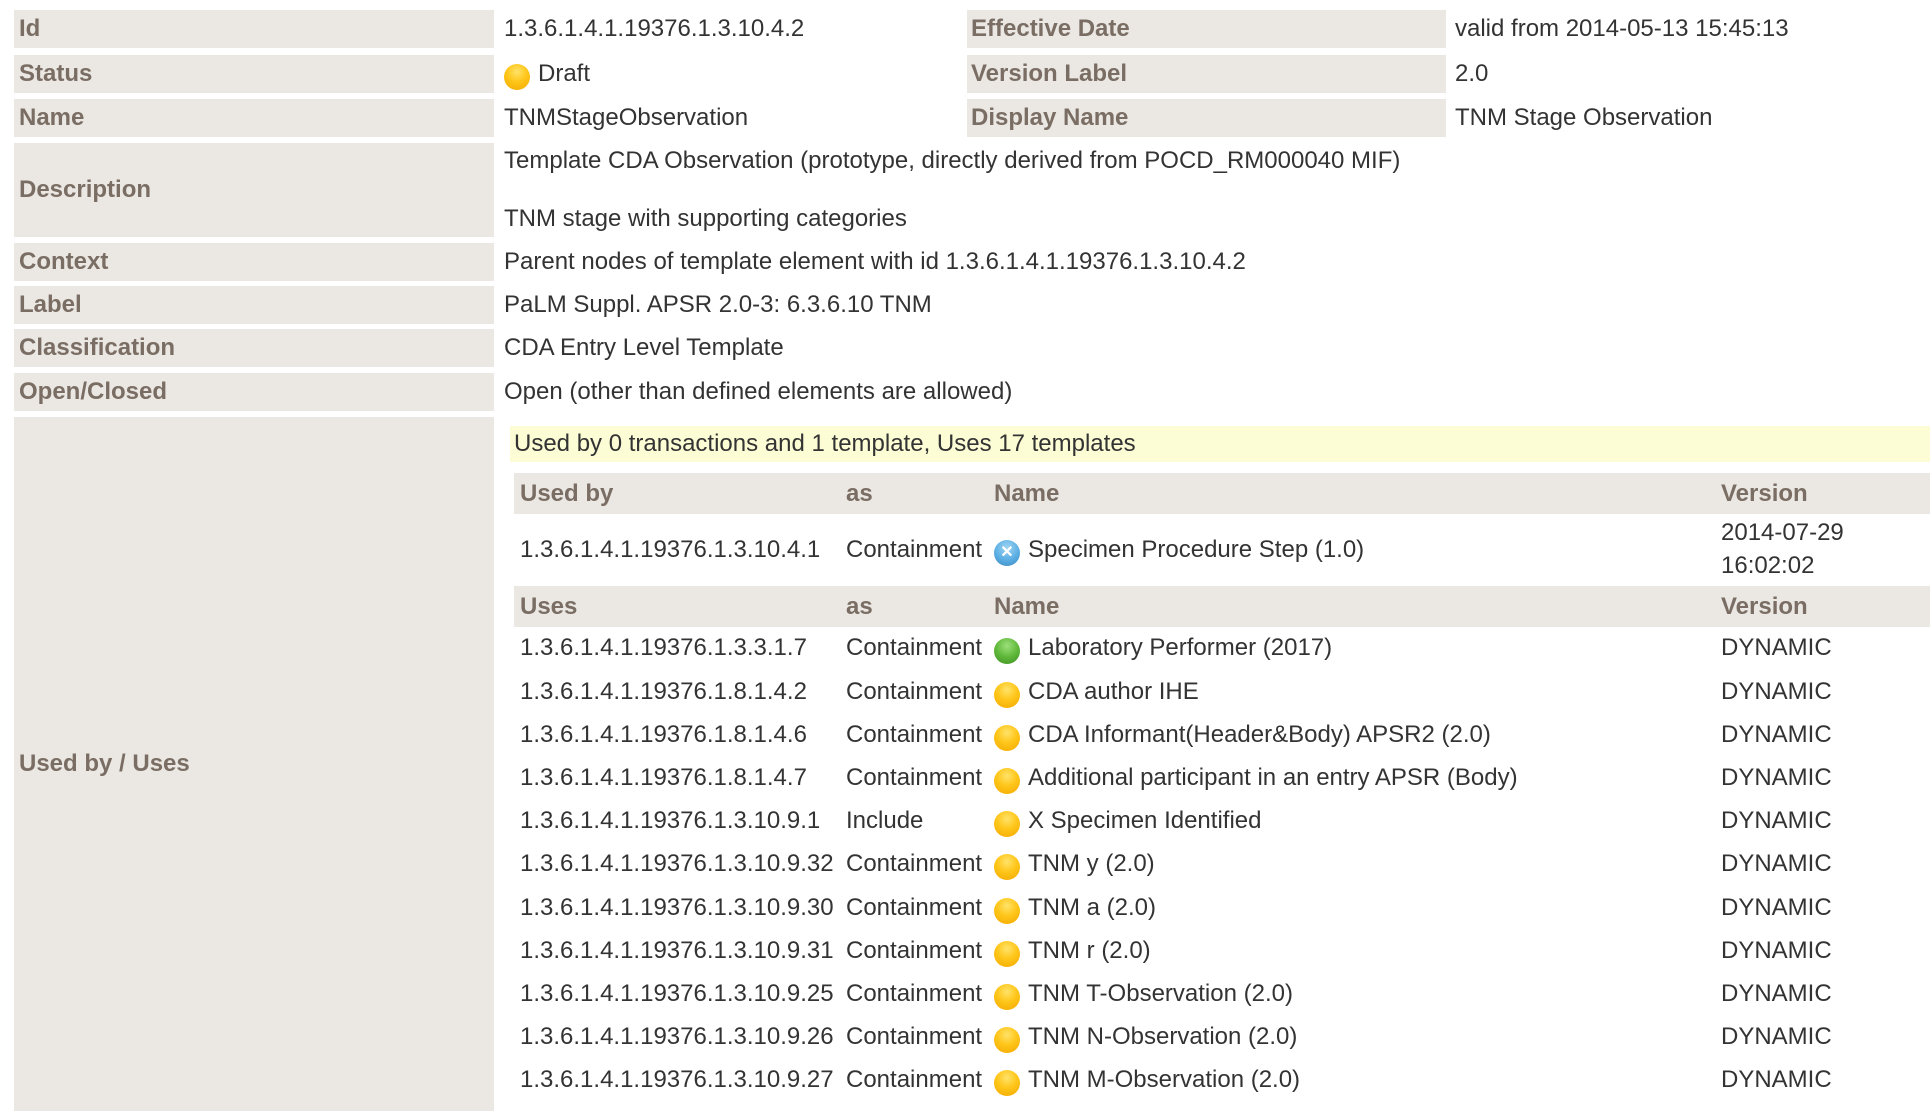 The height and width of the screenshot is (1111, 1930). What do you see at coordinates (1782, 532) in the screenshot?
I see `used-by-version-date: 2014-07-29` at bounding box center [1782, 532].